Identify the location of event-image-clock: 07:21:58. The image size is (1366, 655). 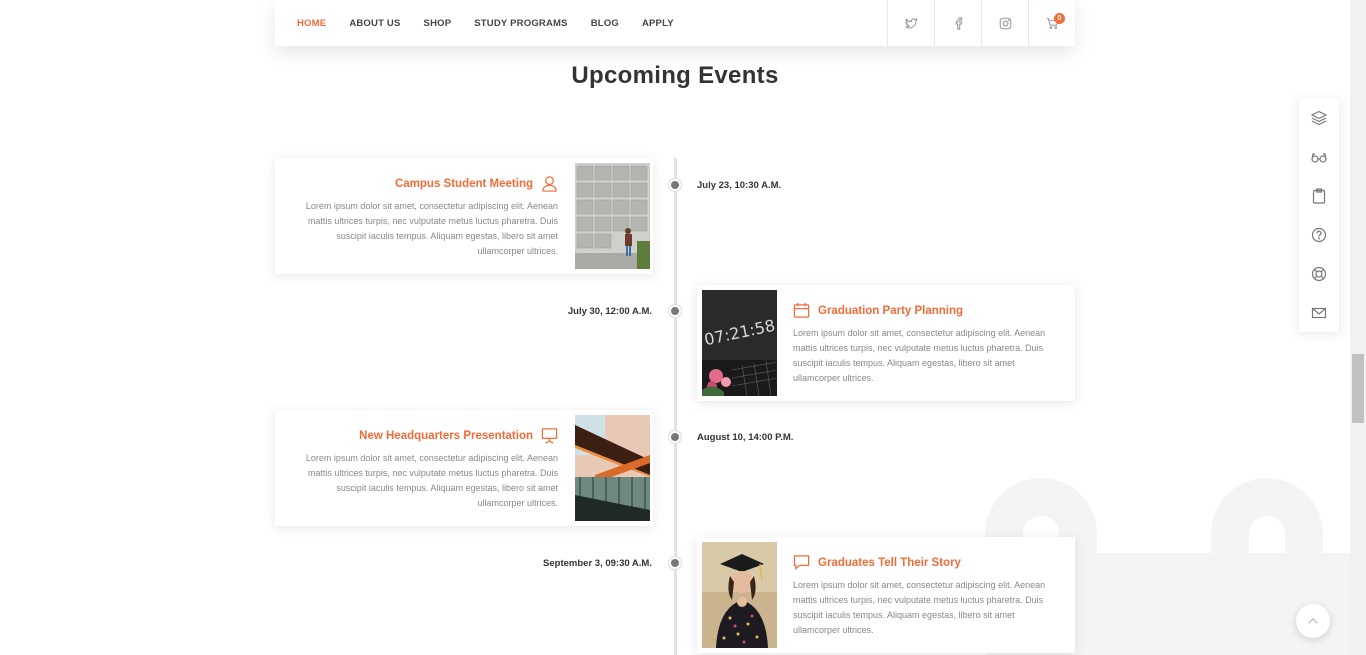
(739, 343).